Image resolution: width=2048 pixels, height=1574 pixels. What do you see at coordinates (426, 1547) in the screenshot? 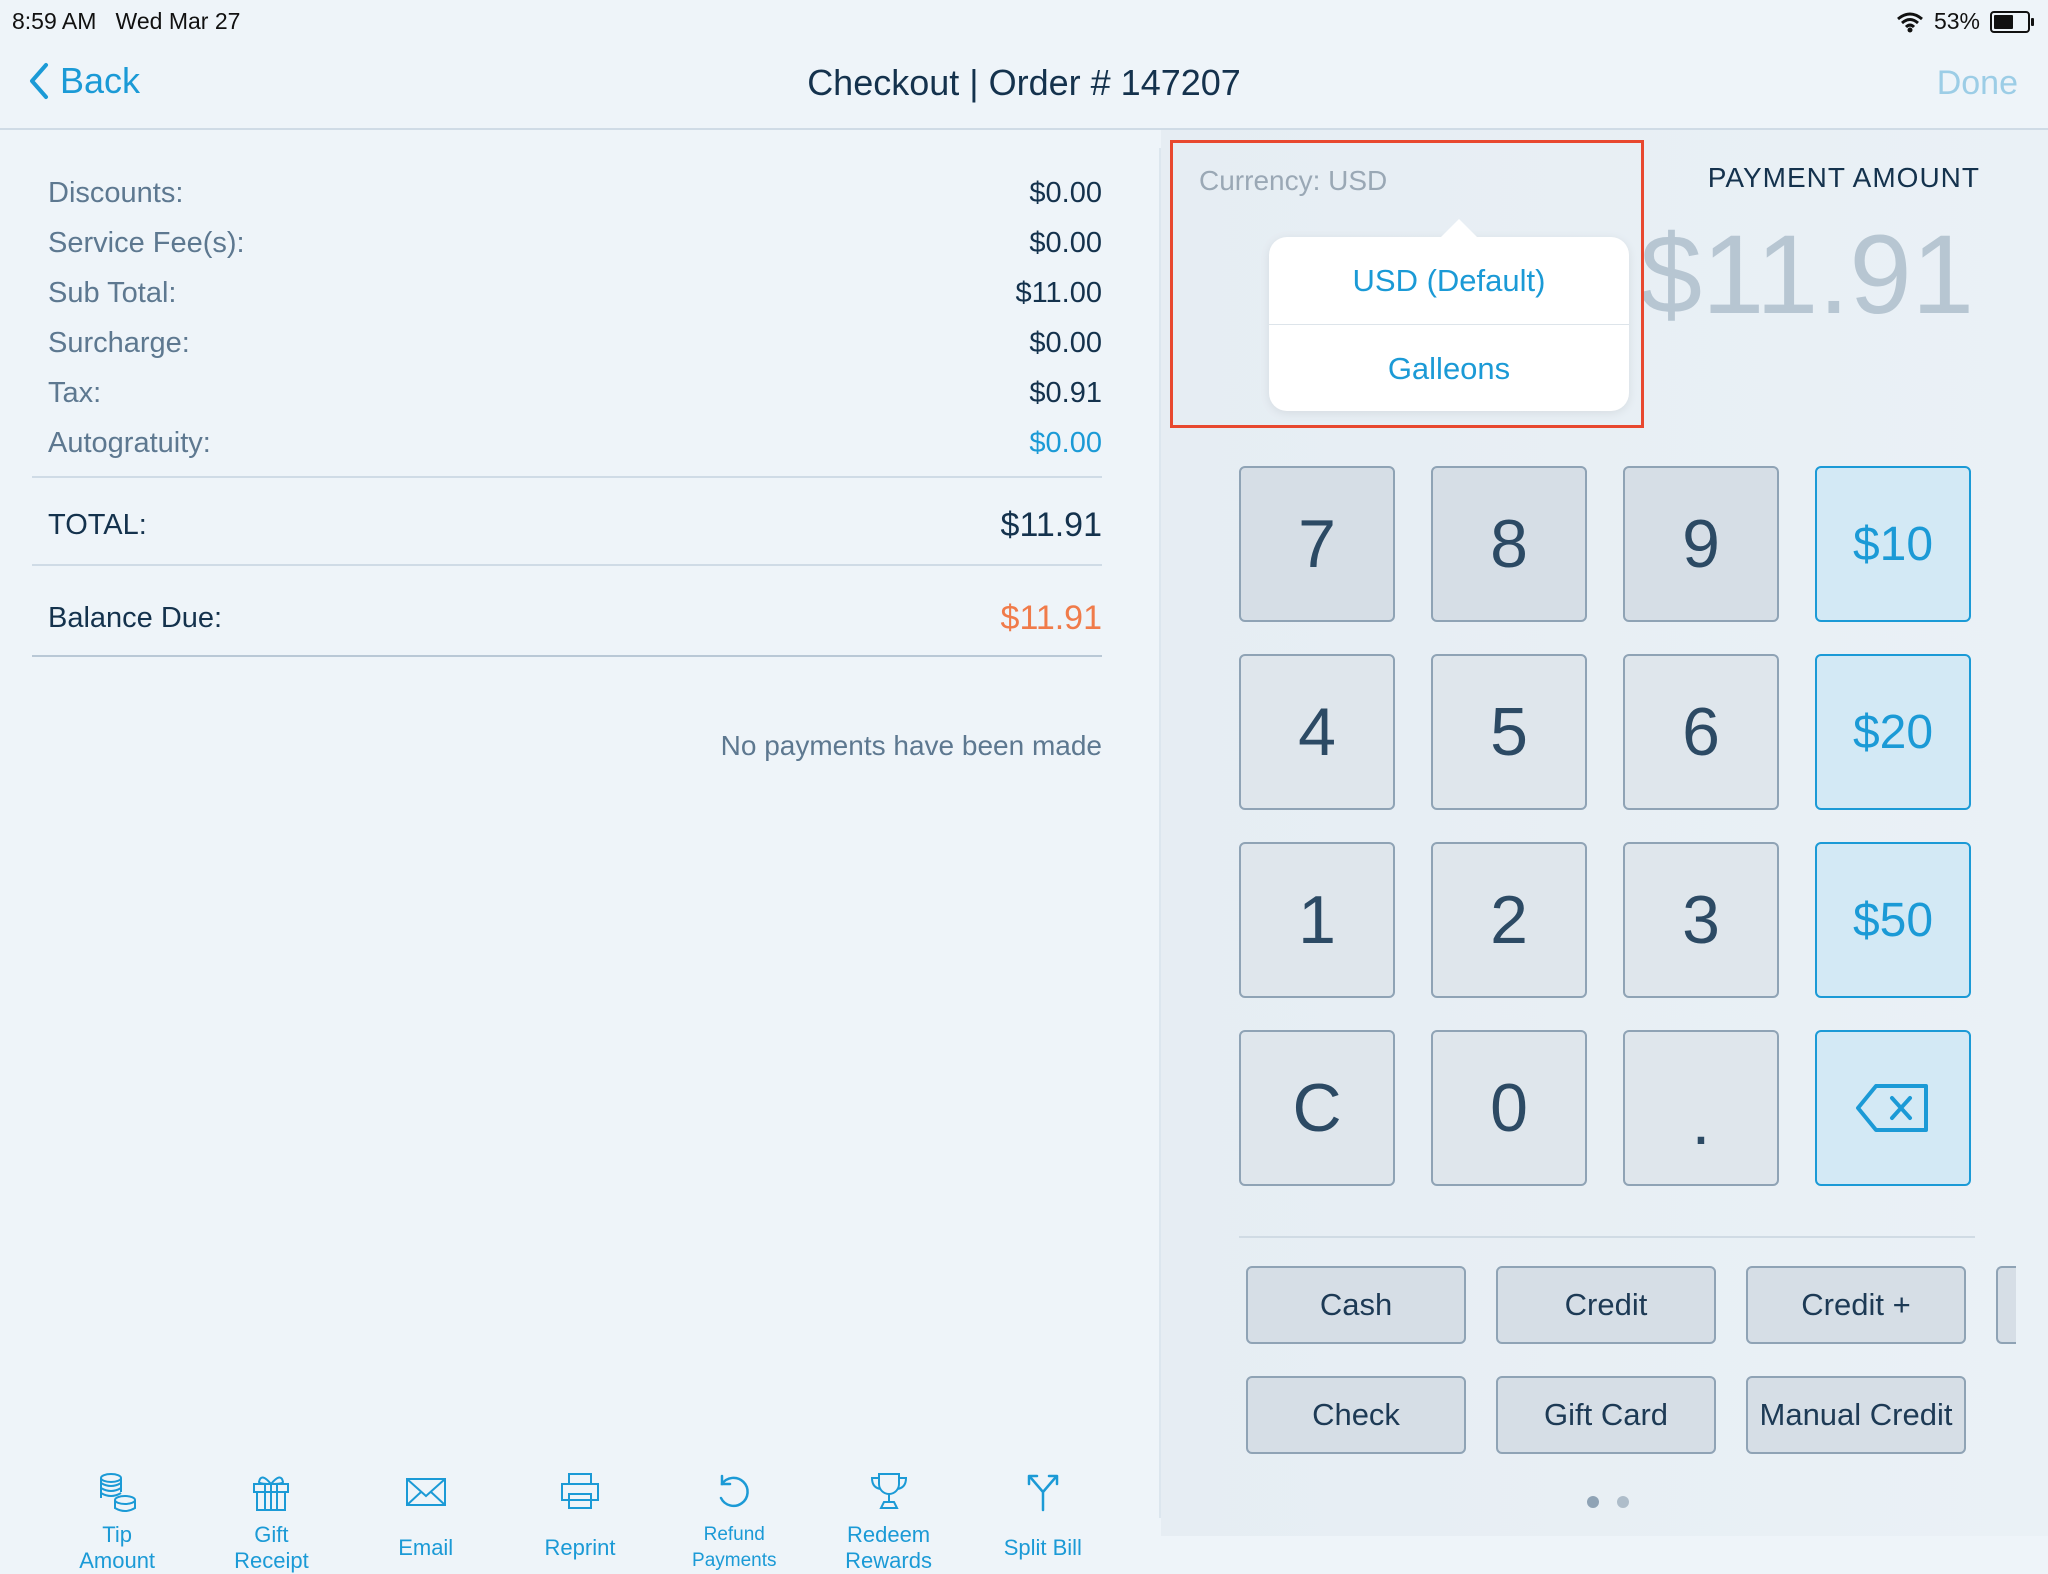
I see `action-label: Email` at bounding box center [426, 1547].